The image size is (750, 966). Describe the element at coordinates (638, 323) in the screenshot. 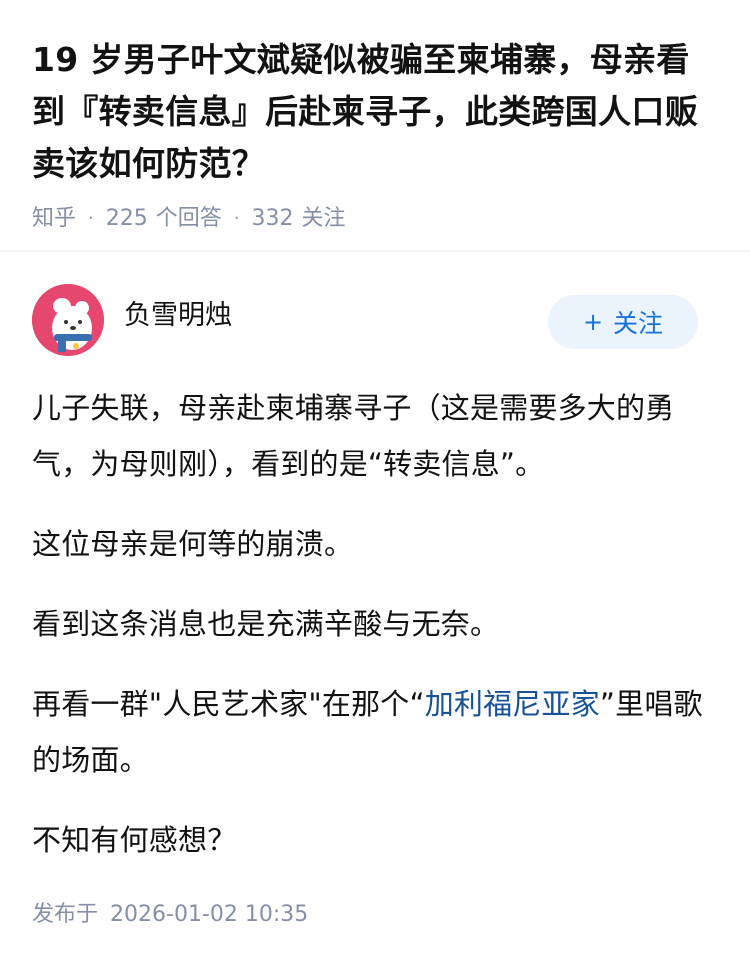

I see `follow-button-label: 关注` at that location.